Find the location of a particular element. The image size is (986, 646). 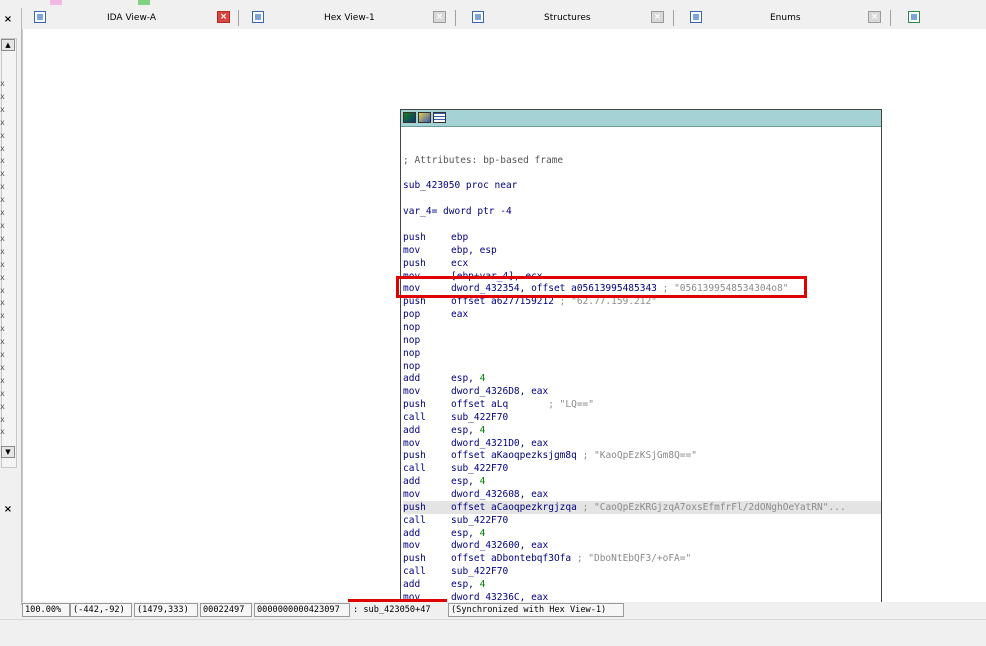

instruction-operands: dword_43236C, eax is located at coordinates (500, 596).